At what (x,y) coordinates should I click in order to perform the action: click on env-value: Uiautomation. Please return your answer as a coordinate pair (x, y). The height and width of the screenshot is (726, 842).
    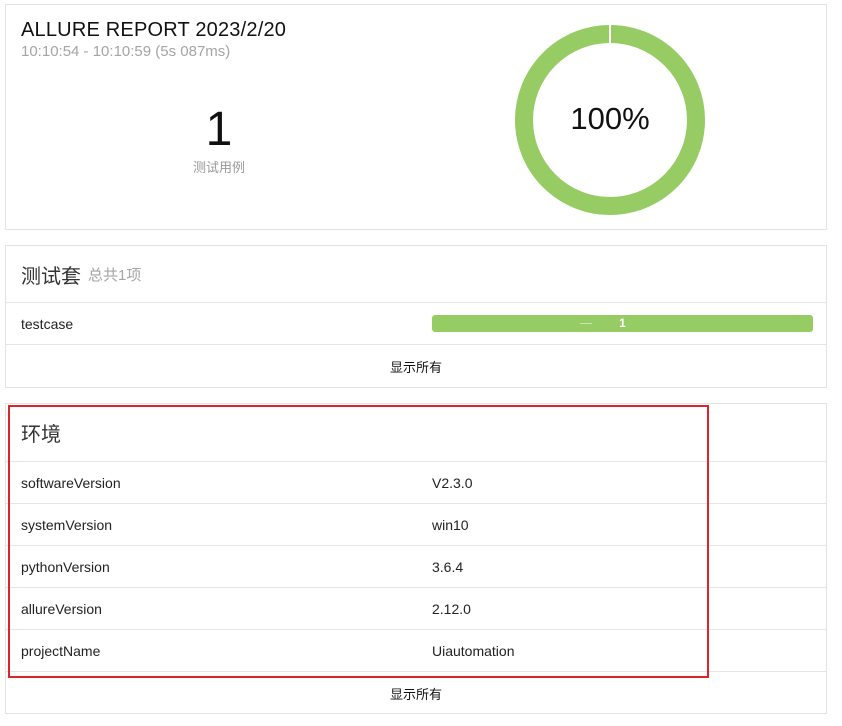
    Looking at the image, I should click on (473, 651).